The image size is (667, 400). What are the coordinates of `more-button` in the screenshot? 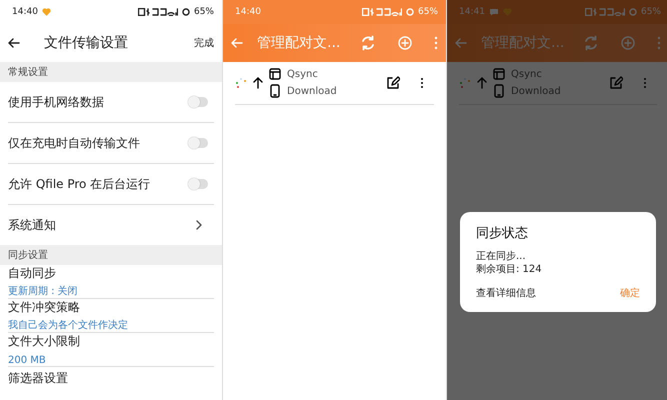 It's located at (422, 83).